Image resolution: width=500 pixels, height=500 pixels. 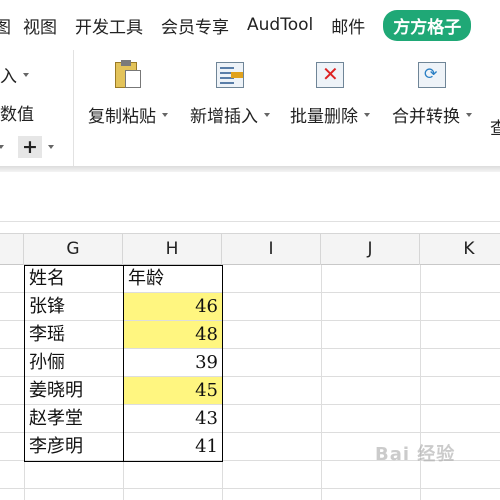 I want to click on table-row-name: 张锋, so click(x=74, y=307).